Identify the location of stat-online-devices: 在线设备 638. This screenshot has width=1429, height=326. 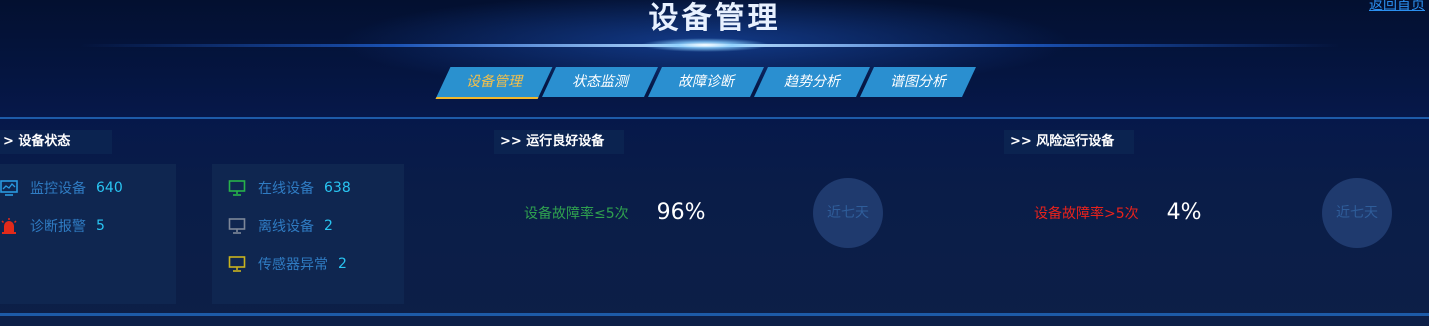
(289, 188).